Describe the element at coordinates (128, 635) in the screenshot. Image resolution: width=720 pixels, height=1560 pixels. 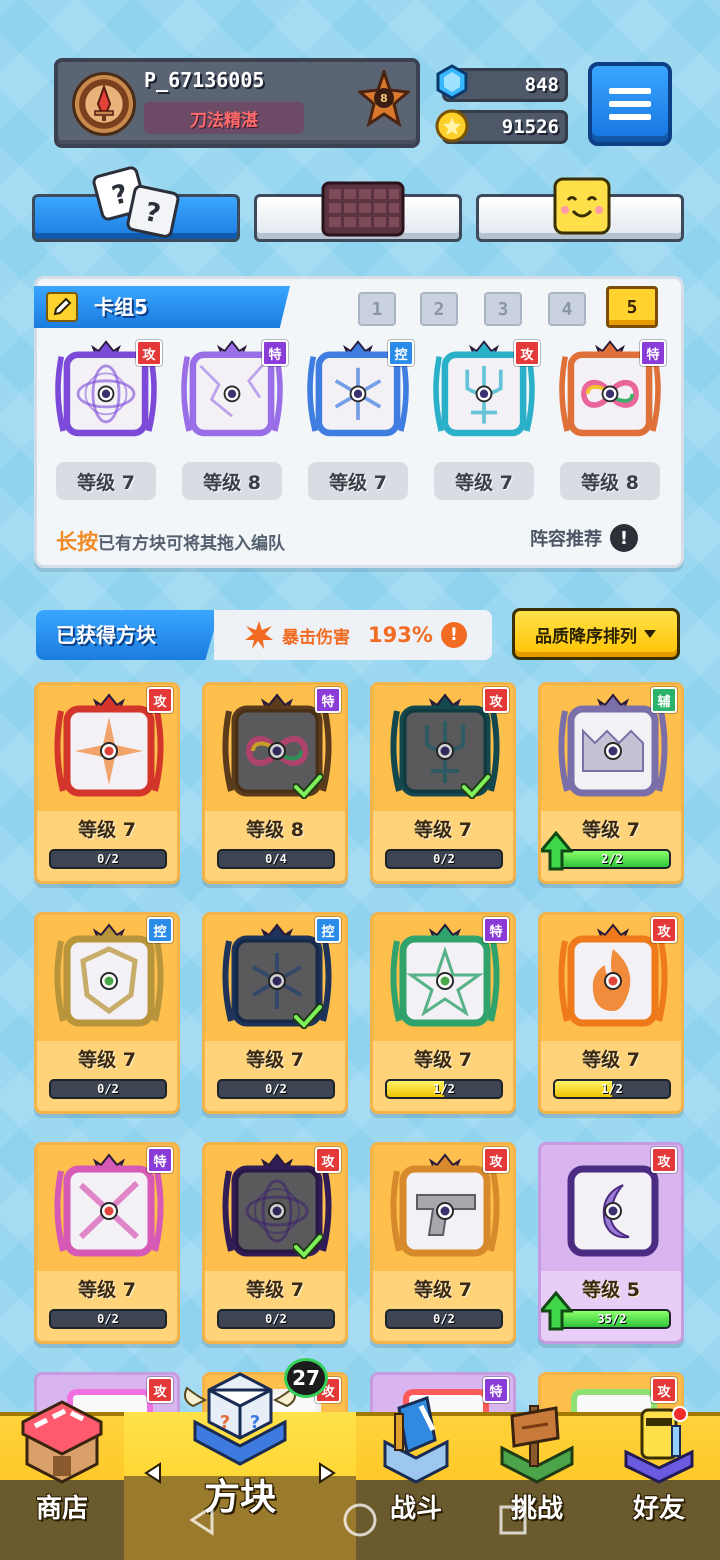
I see `owned-title: 已获得方块` at that location.